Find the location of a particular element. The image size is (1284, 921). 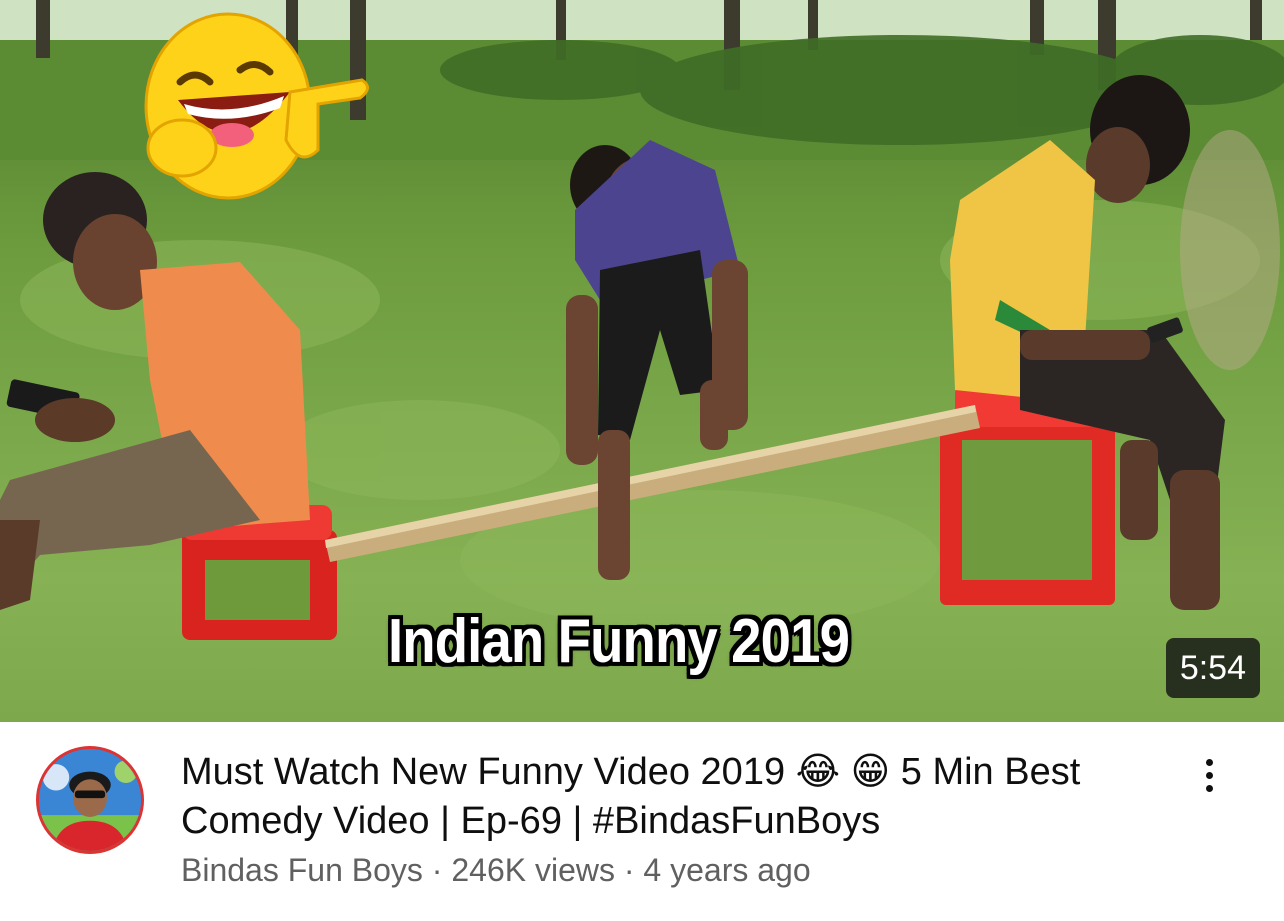

channel-avatar is located at coordinates (90, 800).